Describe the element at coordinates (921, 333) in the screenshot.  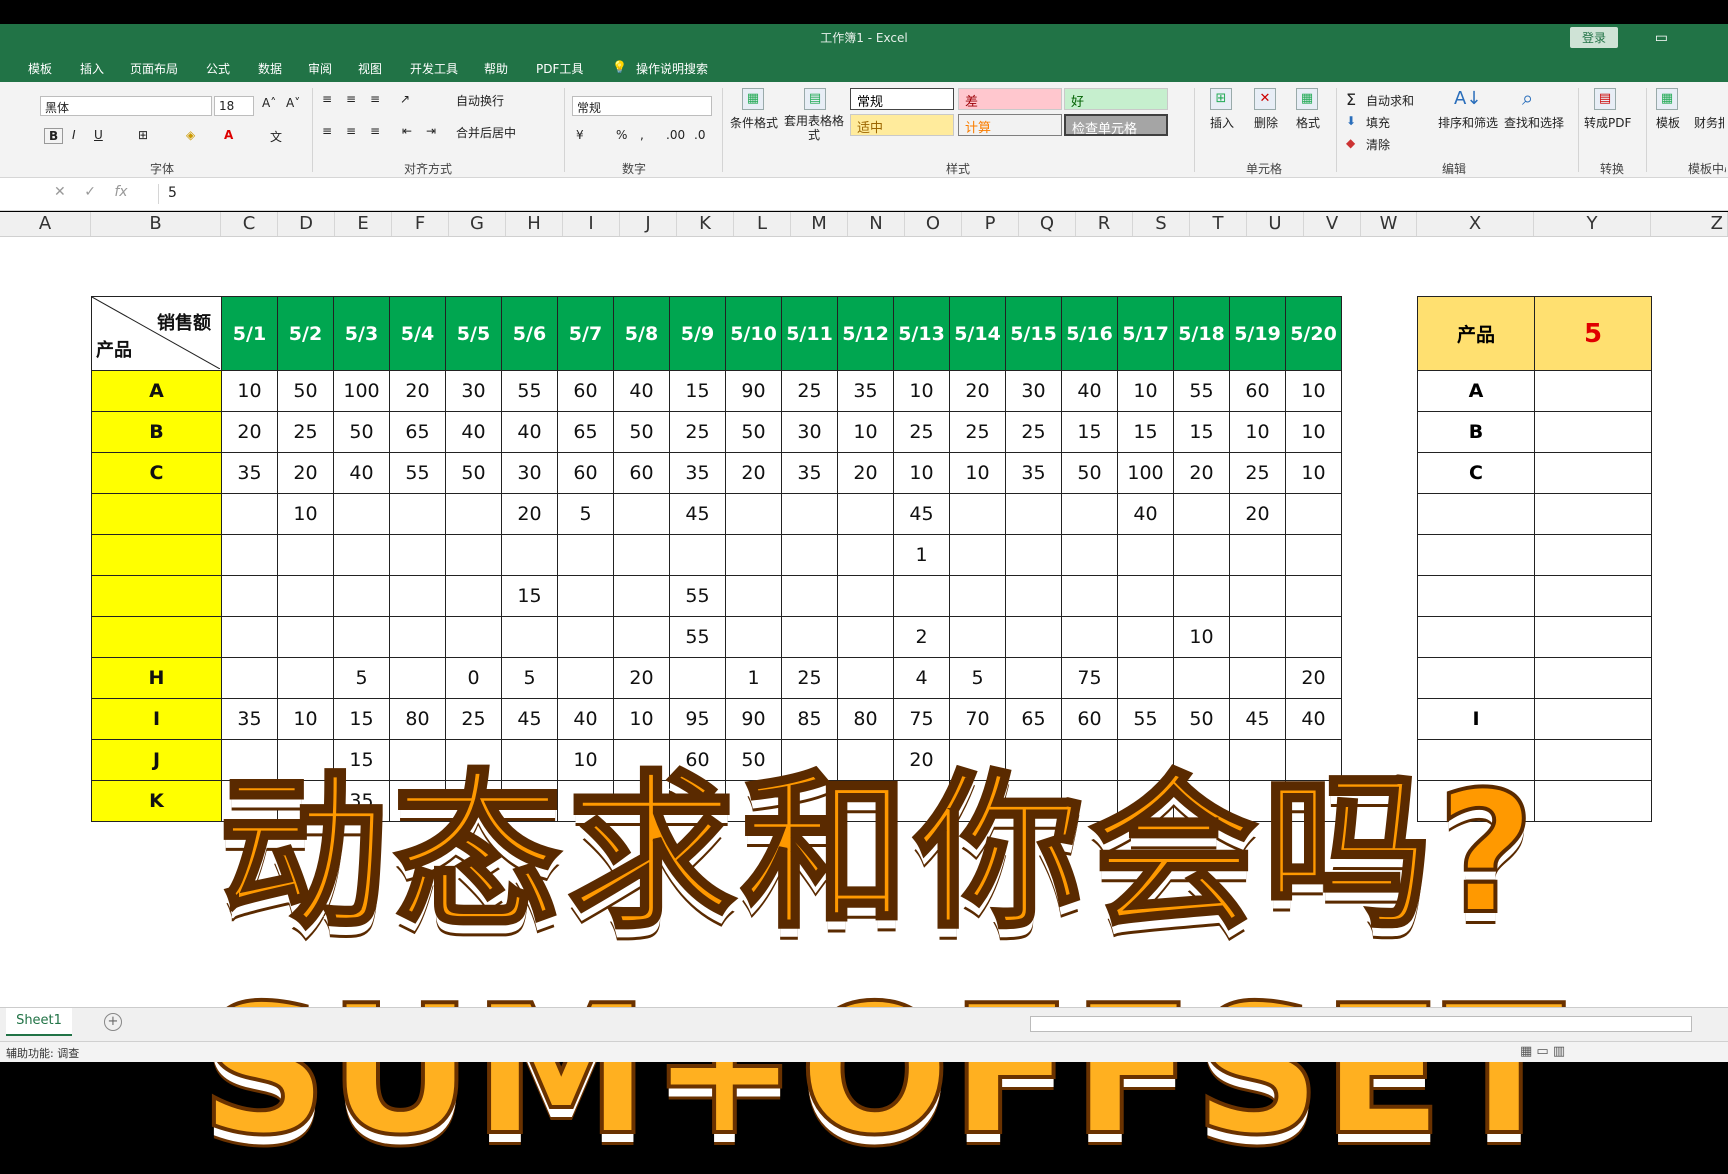
I see `date-header: 5/13` at that location.